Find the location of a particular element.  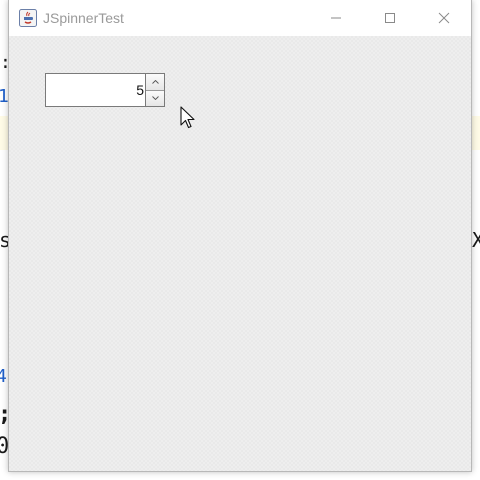

maximize-icon is located at coordinates (390, 18).